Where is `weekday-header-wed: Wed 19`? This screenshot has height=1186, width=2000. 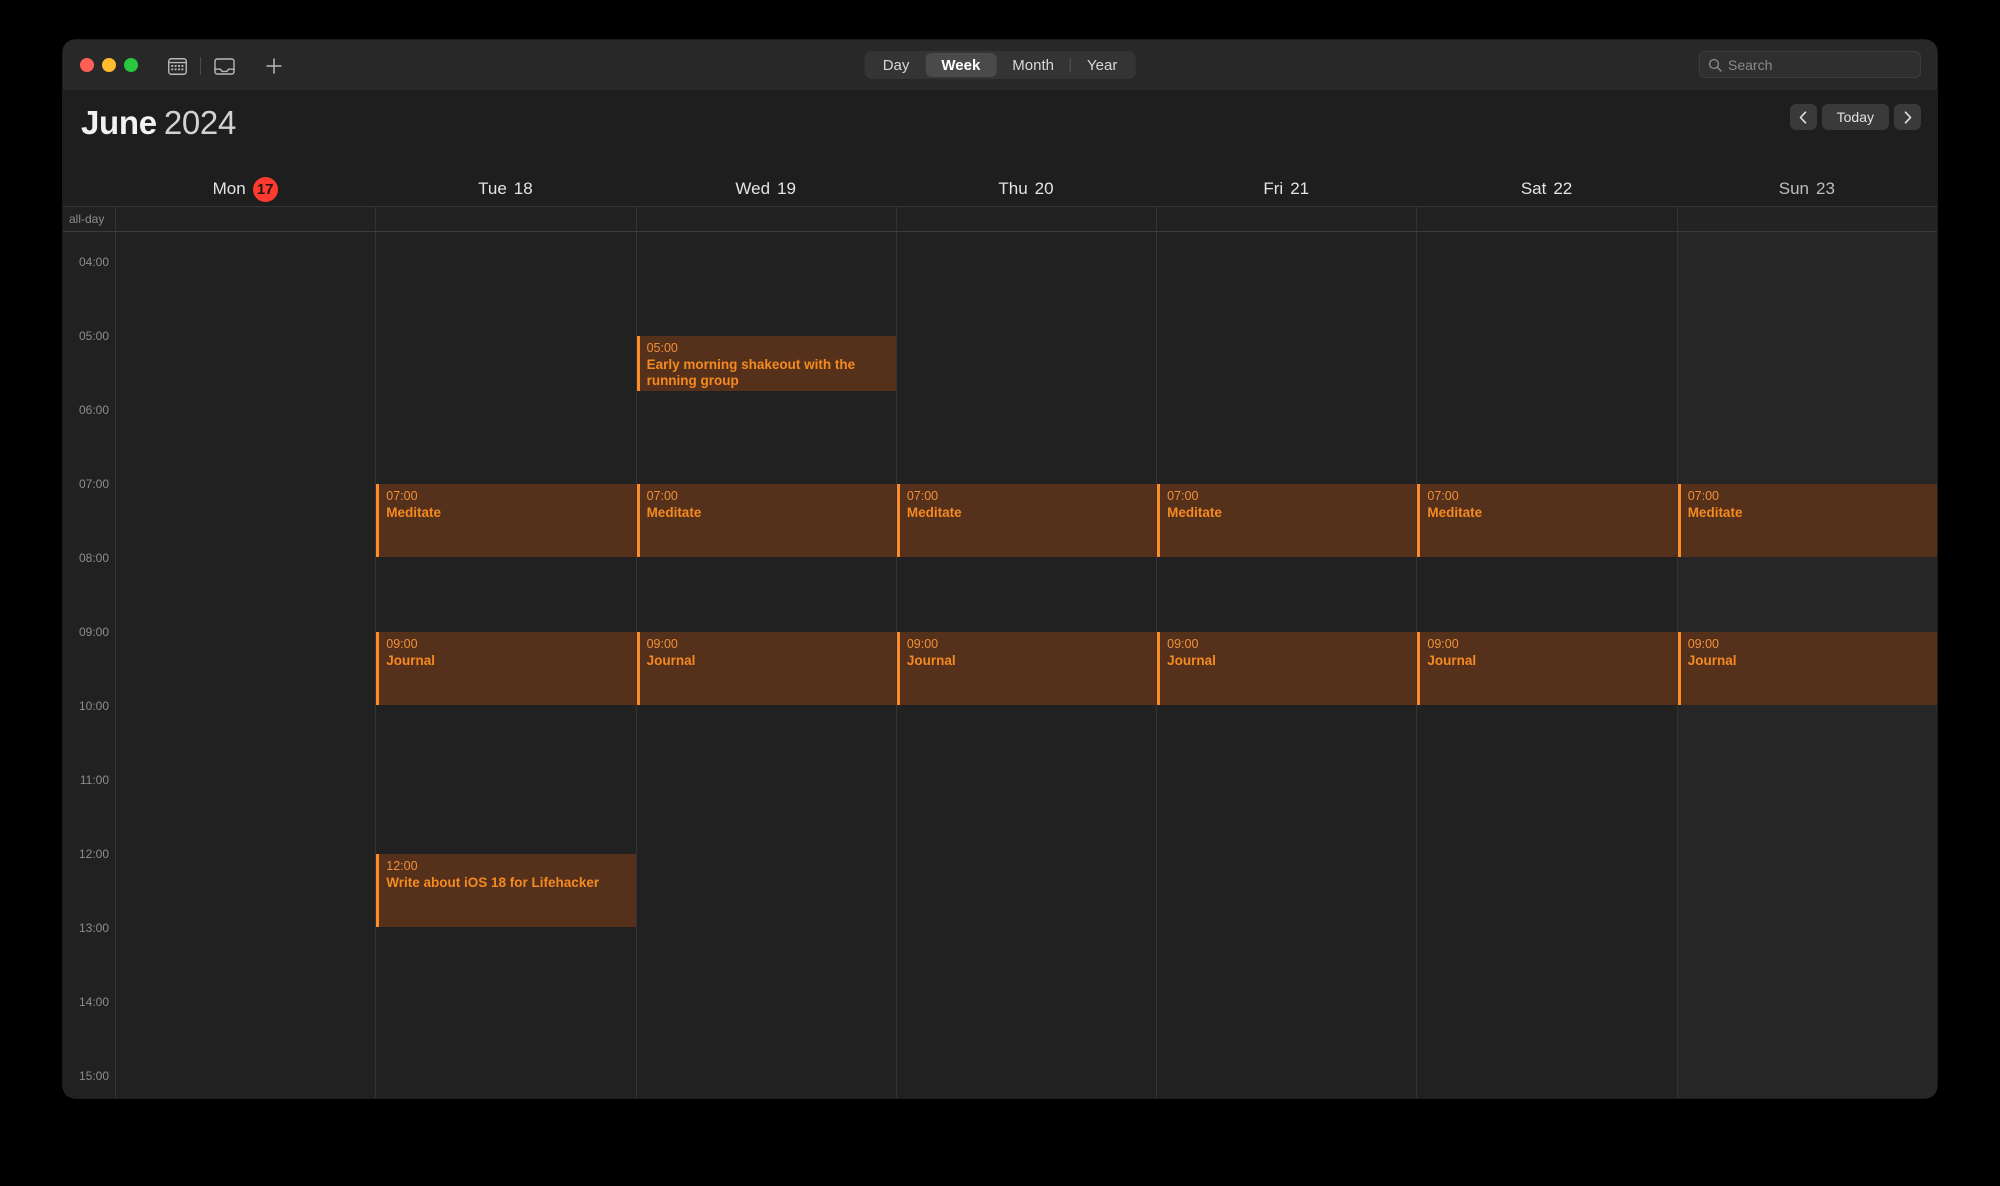 weekday-header-wed: Wed 19 is located at coordinates (766, 189).